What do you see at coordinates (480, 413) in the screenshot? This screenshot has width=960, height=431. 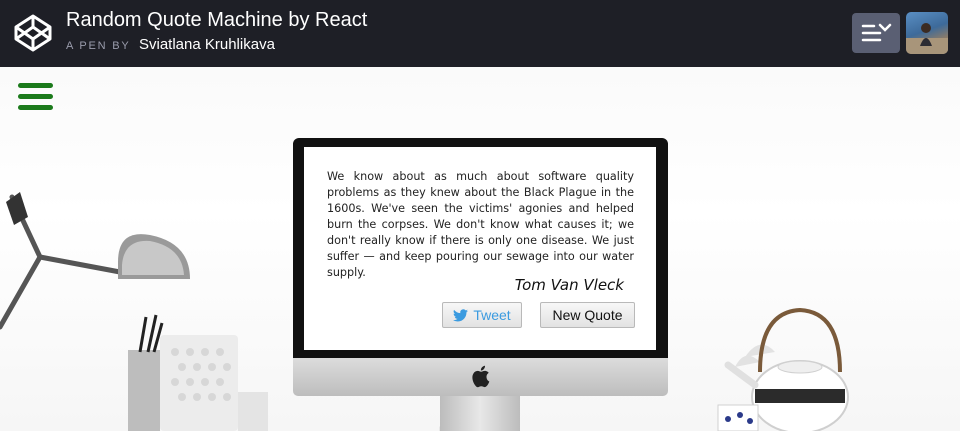 I see `monitor-stand` at bounding box center [480, 413].